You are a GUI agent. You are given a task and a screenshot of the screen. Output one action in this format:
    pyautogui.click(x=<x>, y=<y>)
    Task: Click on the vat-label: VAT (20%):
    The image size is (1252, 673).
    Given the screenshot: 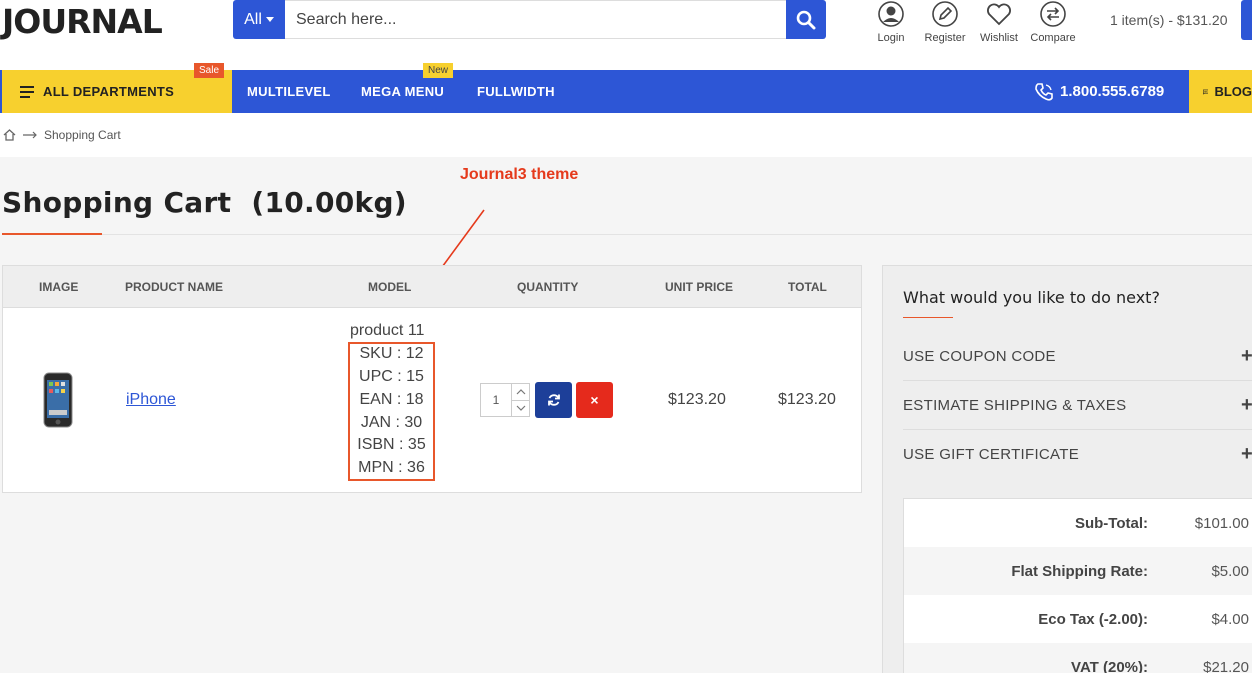 What is the action you would take?
    pyautogui.click(x=1109, y=665)
    